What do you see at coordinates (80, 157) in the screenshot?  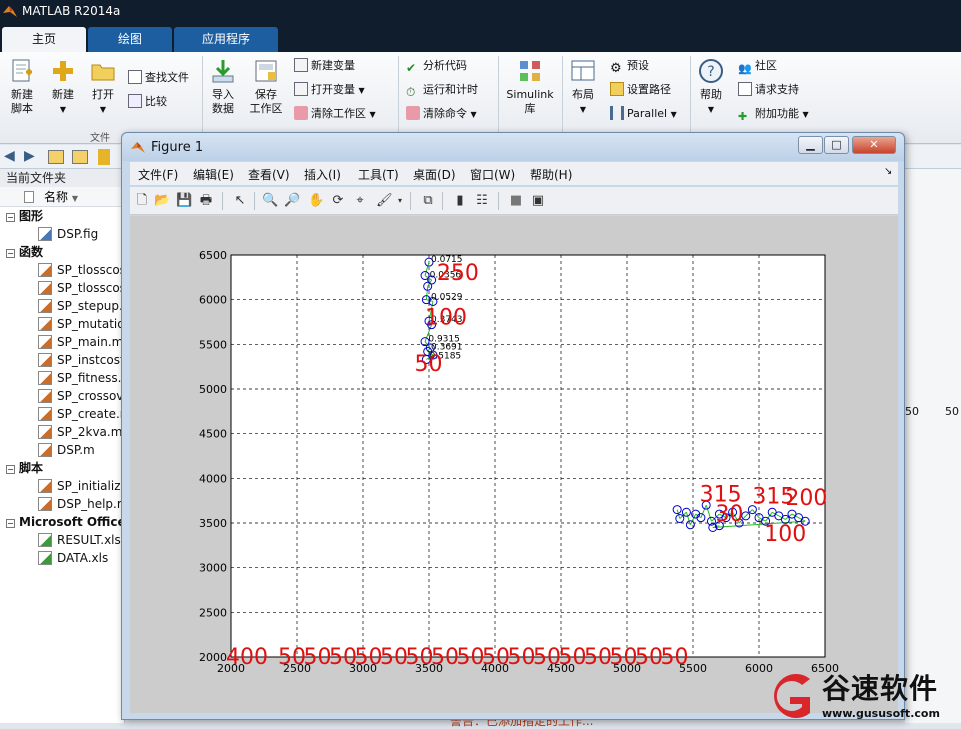 I see `browse-folder-icon` at bounding box center [80, 157].